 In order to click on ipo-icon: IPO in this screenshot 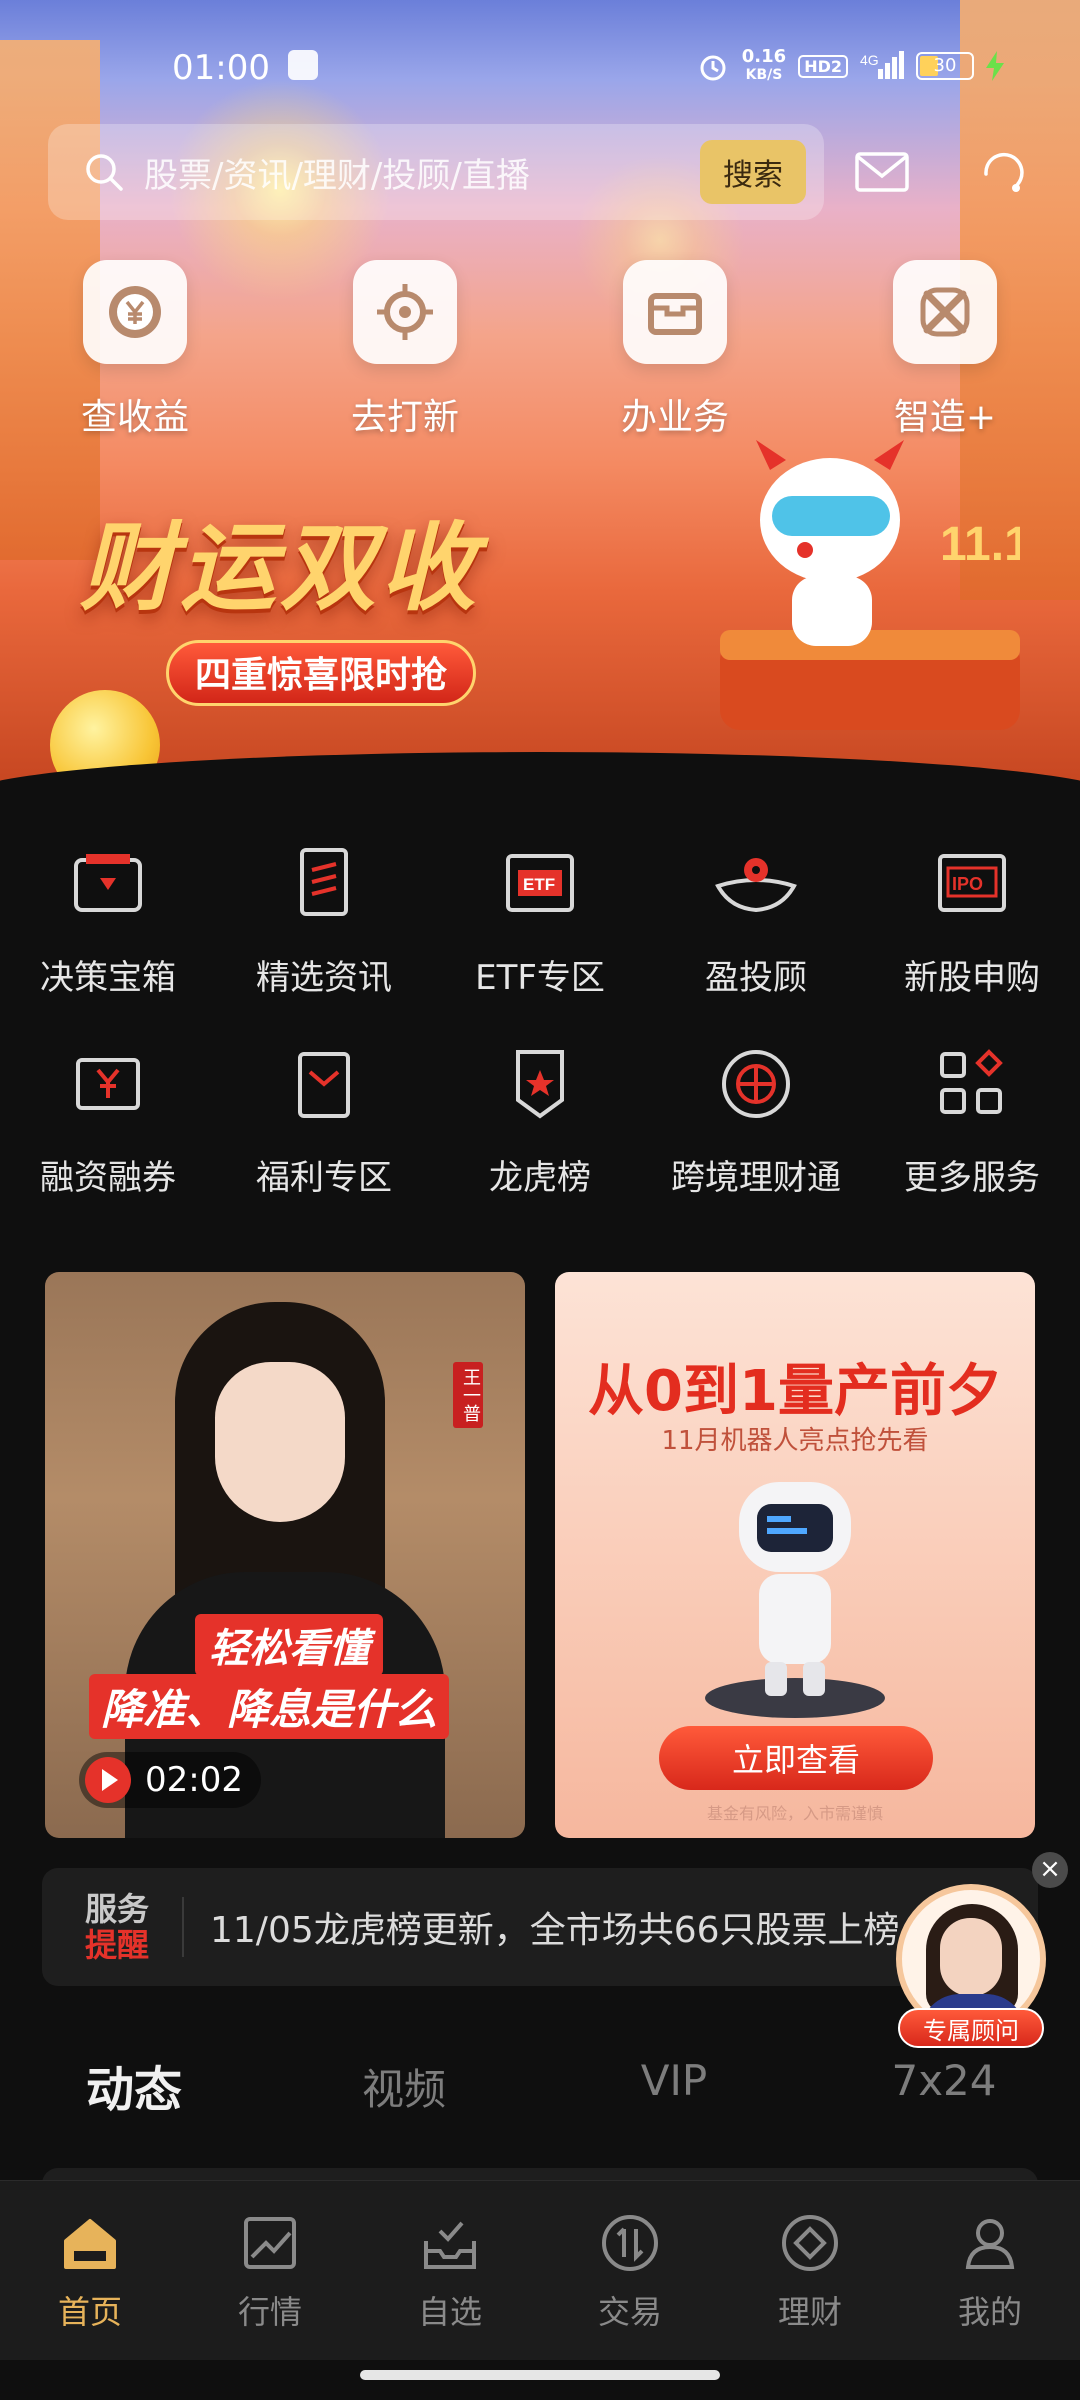, I will do `click(972, 883)`.